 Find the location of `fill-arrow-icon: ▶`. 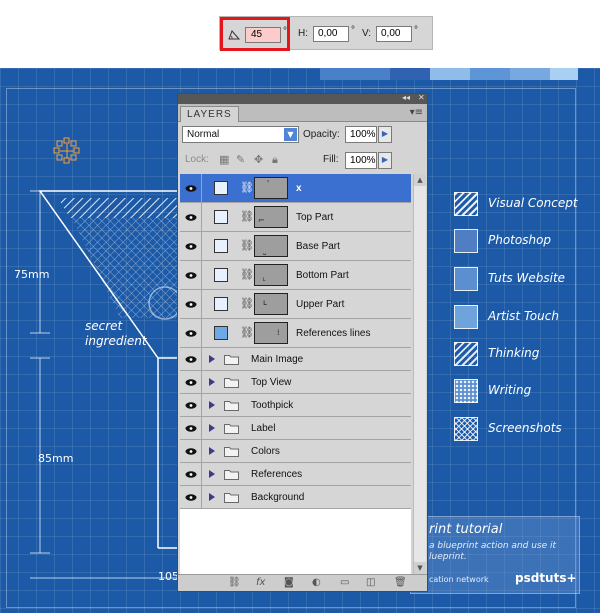

fill-arrow-icon: ▶ is located at coordinates (385, 160).